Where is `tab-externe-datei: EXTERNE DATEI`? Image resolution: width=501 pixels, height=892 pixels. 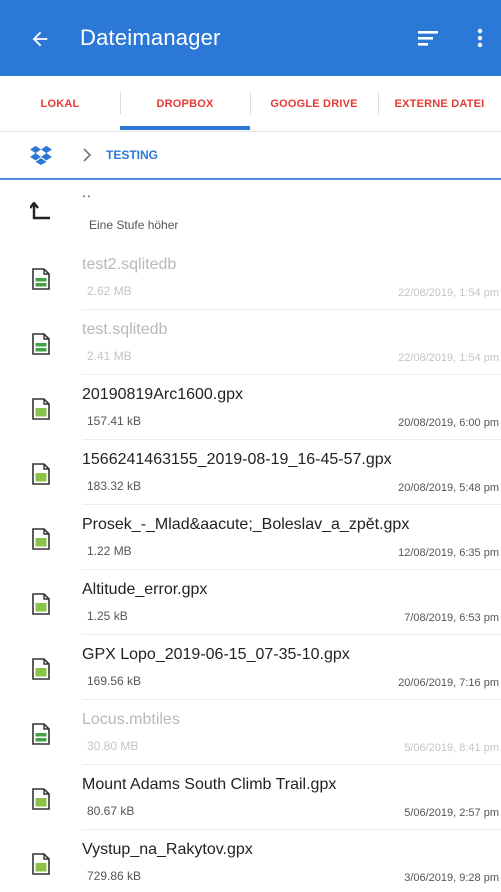
tab-externe-datei: EXTERNE DATEI is located at coordinates (439, 103).